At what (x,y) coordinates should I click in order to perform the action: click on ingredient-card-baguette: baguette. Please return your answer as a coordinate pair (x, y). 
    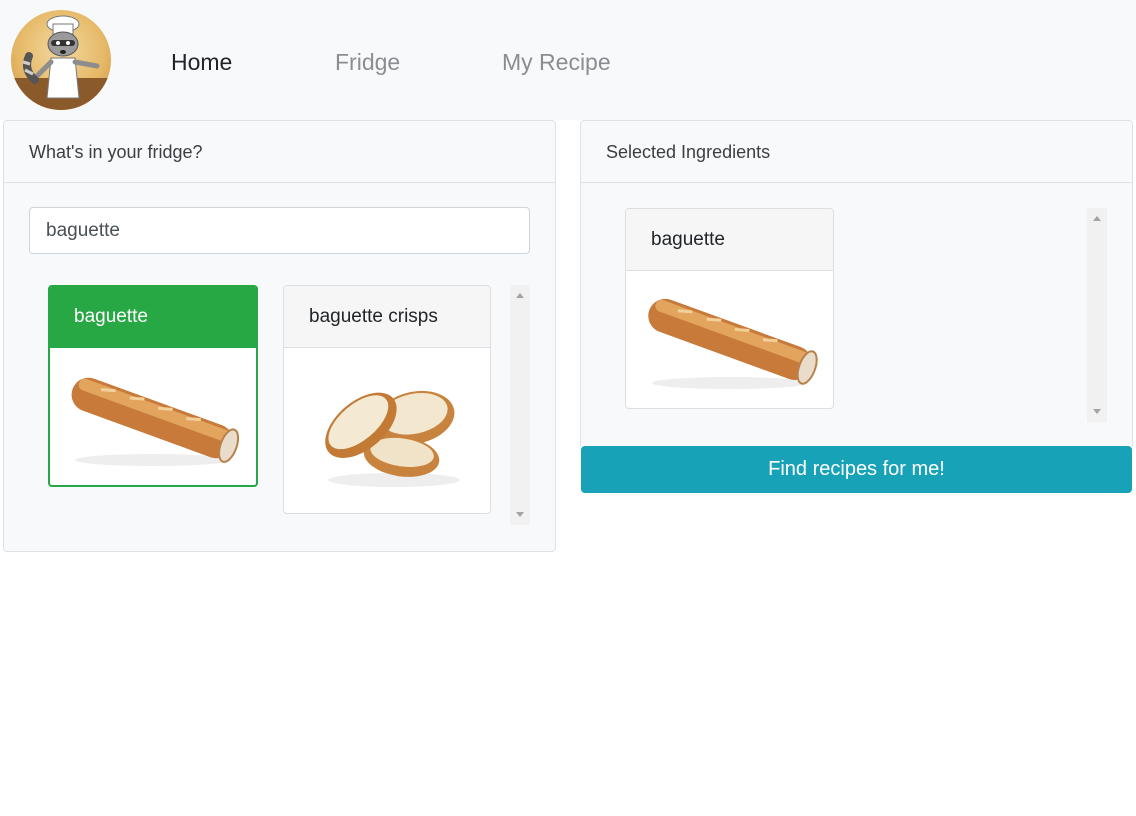
    Looking at the image, I should click on (153, 386).